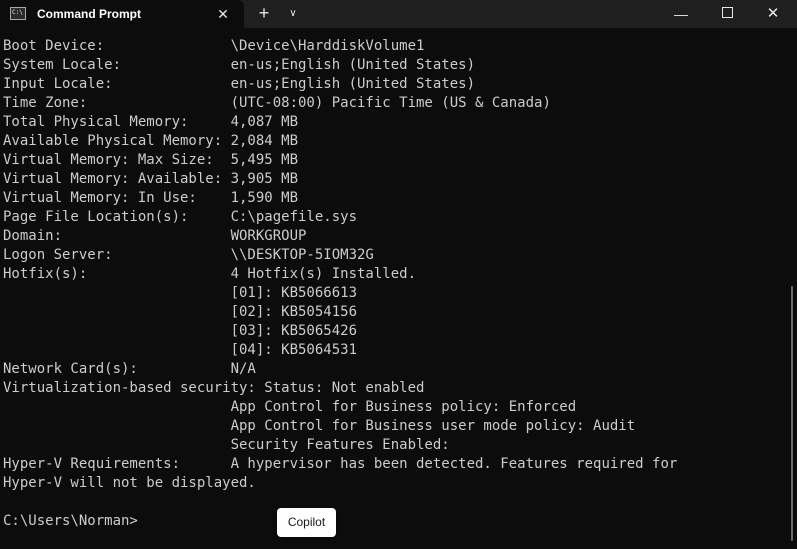 The width and height of the screenshot is (797, 549). I want to click on console-line: Virtual Memory: Max Size: 5,495 MB, so click(151, 160).